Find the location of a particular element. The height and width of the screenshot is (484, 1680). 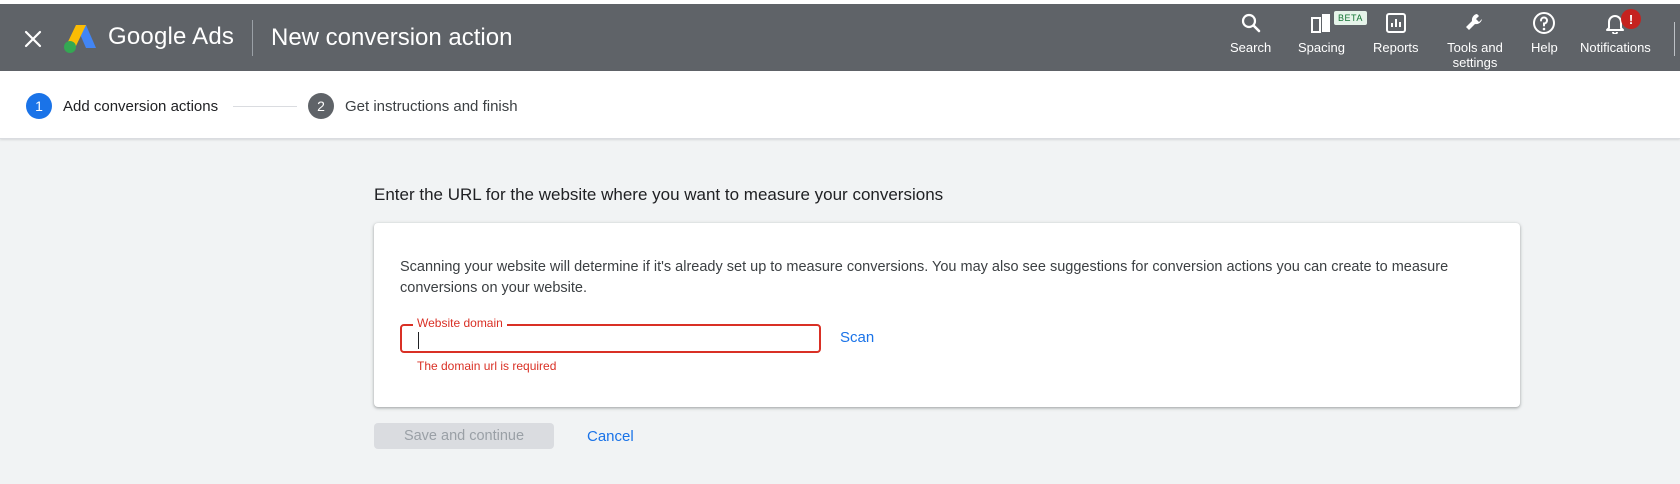

step-1-label: Add conversion actions is located at coordinates (141, 106).